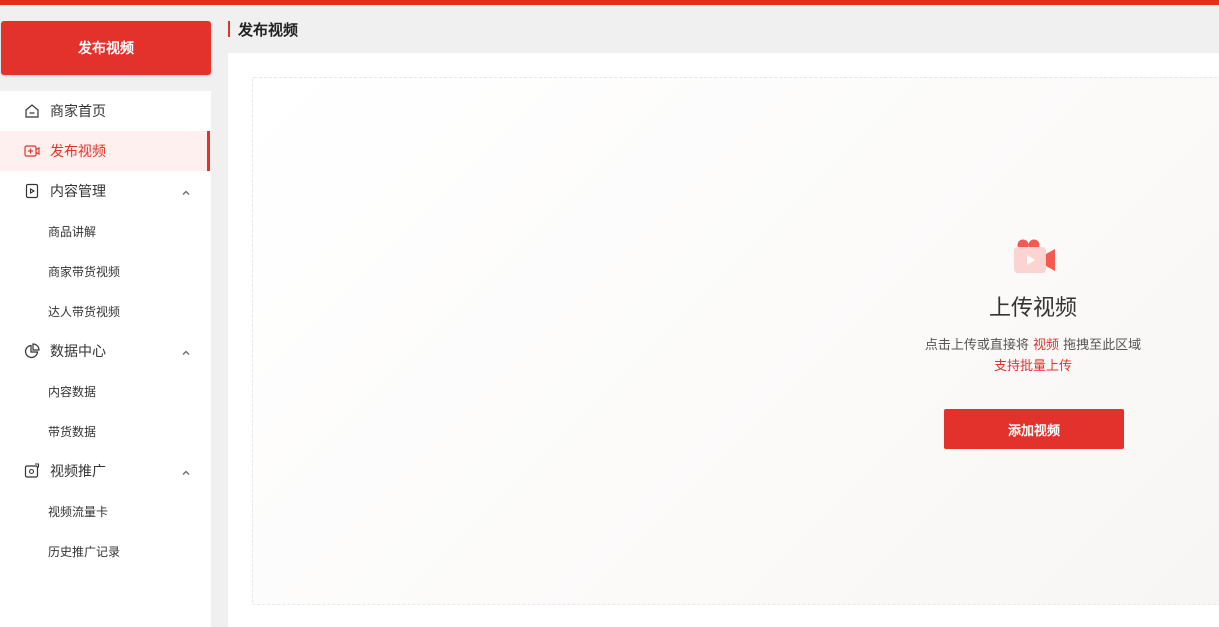  What do you see at coordinates (208, 151) in the screenshot?
I see `active-indicator` at bounding box center [208, 151].